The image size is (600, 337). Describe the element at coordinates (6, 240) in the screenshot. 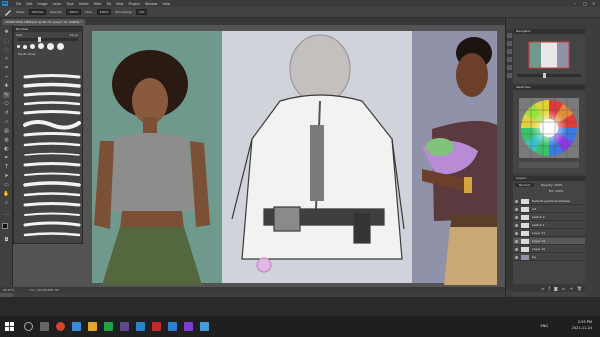

I see `quick-mask-icon: ◘` at that location.